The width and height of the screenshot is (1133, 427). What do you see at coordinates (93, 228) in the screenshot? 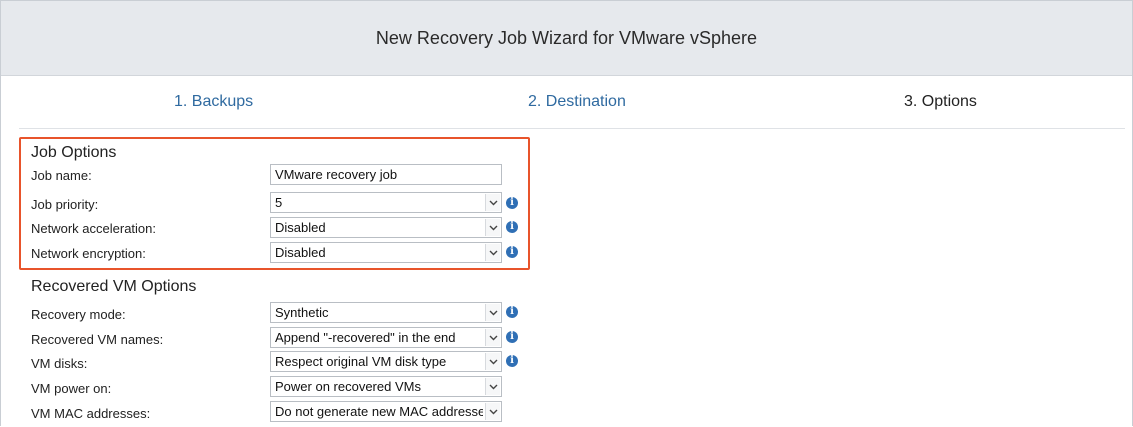
I see `network-acceleration-label: Network acceleration:` at bounding box center [93, 228].